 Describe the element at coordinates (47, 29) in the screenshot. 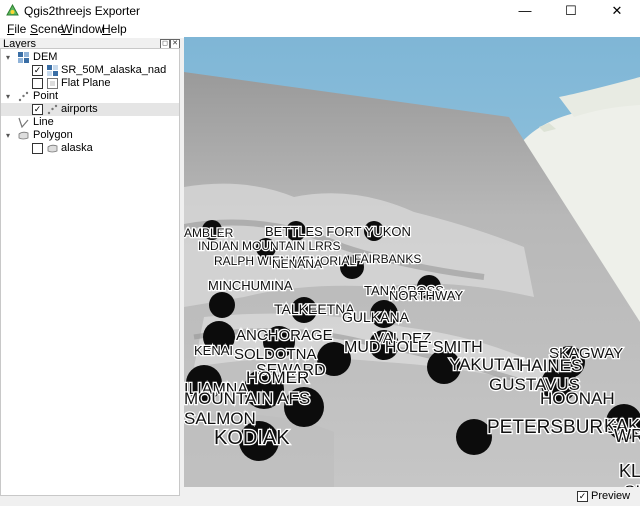

I see `menu-scene: Scene` at that location.